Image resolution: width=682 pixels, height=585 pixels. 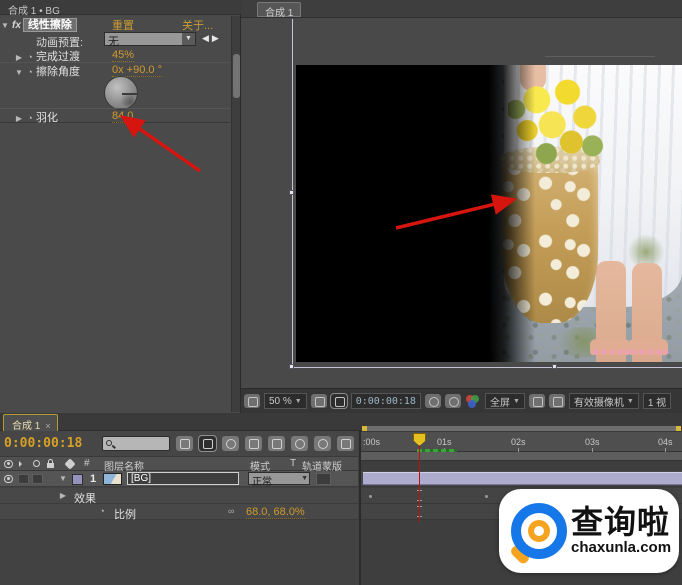 What do you see at coordinates (592, 442) in the screenshot?
I see `ruler-tick-label: 03s` at bounding box center [592, 442].